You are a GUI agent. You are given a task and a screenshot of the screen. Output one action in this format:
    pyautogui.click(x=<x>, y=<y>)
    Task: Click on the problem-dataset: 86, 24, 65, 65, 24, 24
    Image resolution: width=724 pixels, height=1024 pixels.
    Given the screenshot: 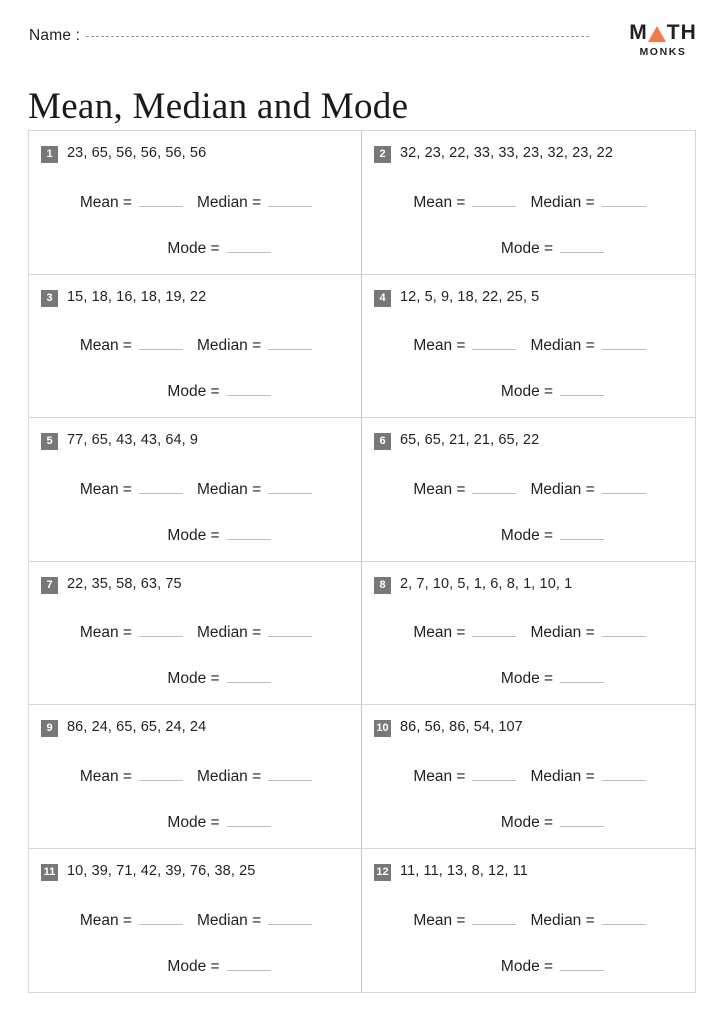 What is the action you would take?
    pyautogui.click(x=137, y=727)
    